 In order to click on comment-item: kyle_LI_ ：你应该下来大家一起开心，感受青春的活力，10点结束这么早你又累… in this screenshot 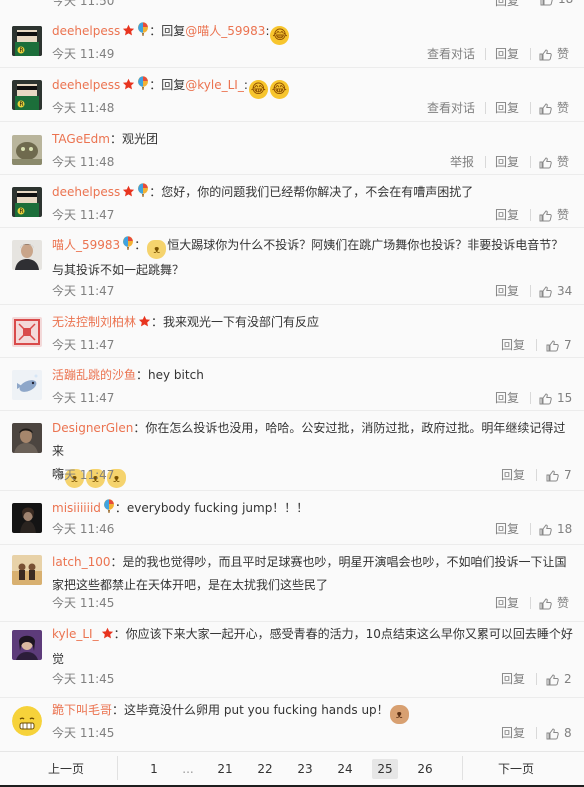, I will do `click(292, 660)`.